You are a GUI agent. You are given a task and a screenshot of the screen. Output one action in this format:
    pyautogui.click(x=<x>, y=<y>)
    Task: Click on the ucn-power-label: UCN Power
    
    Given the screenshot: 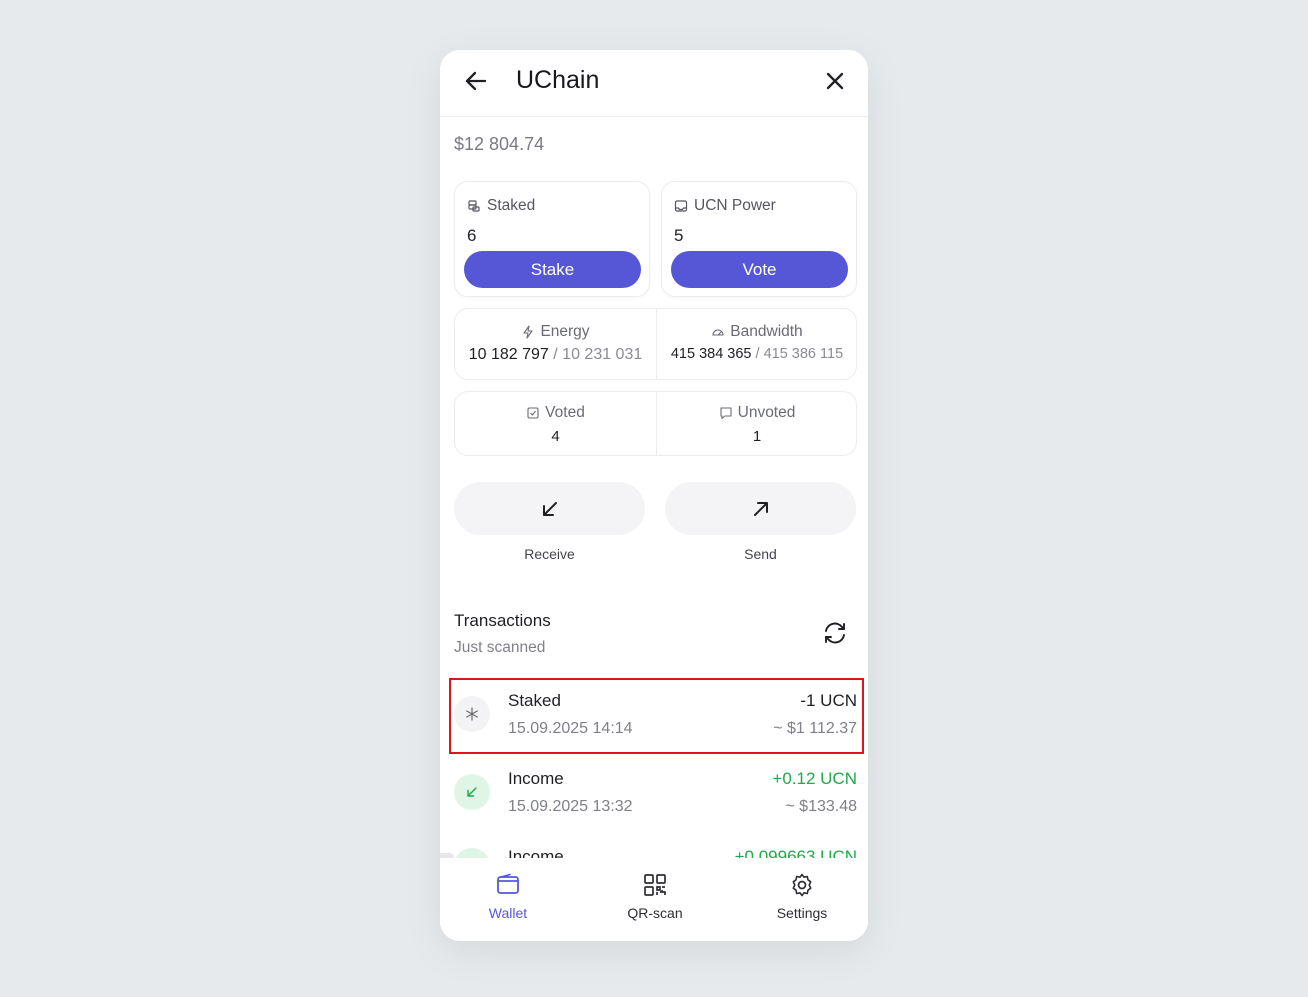 What is the action you would take?
    pyautogui.click(x=725, y=206)
    